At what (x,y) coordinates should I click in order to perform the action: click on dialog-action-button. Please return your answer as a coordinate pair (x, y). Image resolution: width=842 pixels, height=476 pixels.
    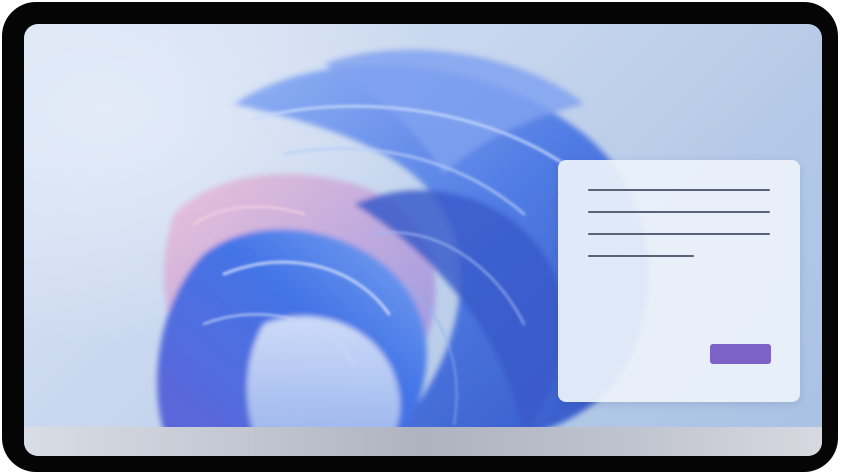
    Looking at the image, I should click on (740, 354).